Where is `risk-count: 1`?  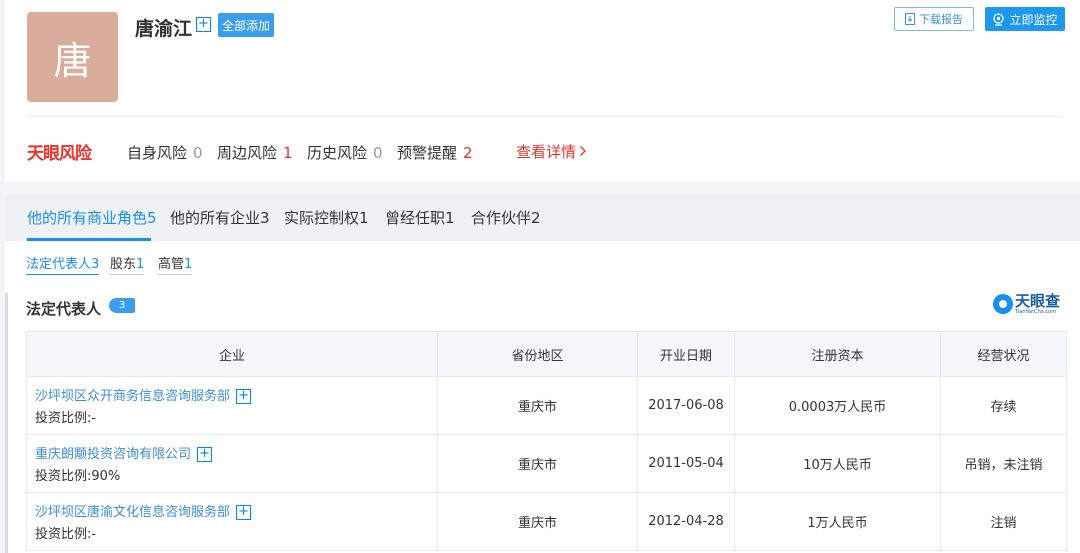 risk-count: 1 is located at coordinates (288, 153).